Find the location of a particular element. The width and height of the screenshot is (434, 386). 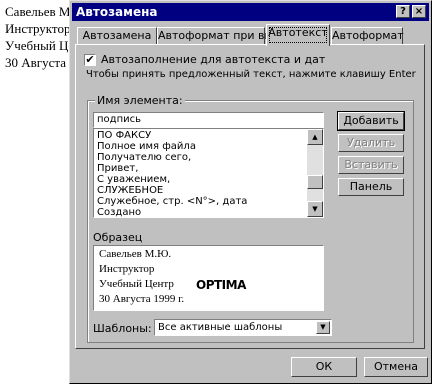

autocomplete-checkbox: ✔ is located at coordinates (90, 60).